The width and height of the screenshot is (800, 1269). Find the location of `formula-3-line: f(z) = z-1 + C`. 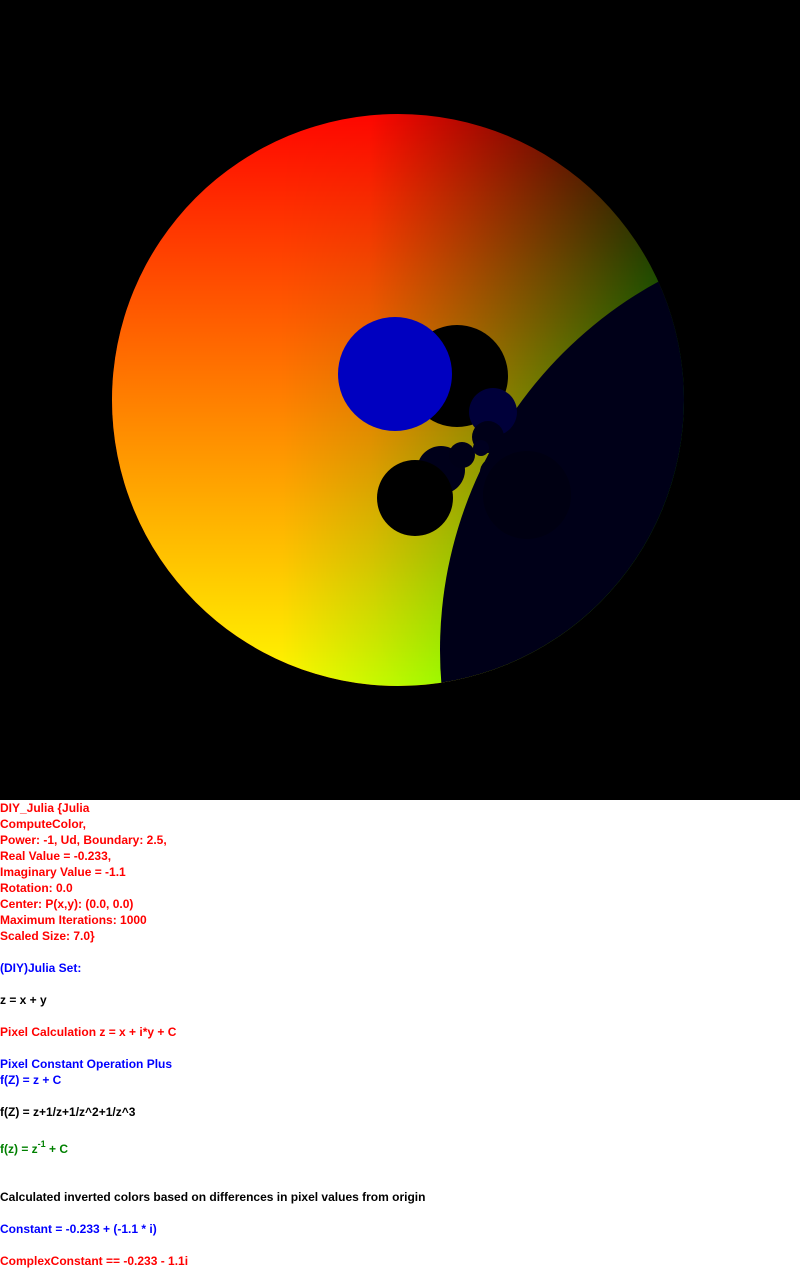

formula-3-line: f(z) = z-1 + C is located at coordinates (34, 1148).